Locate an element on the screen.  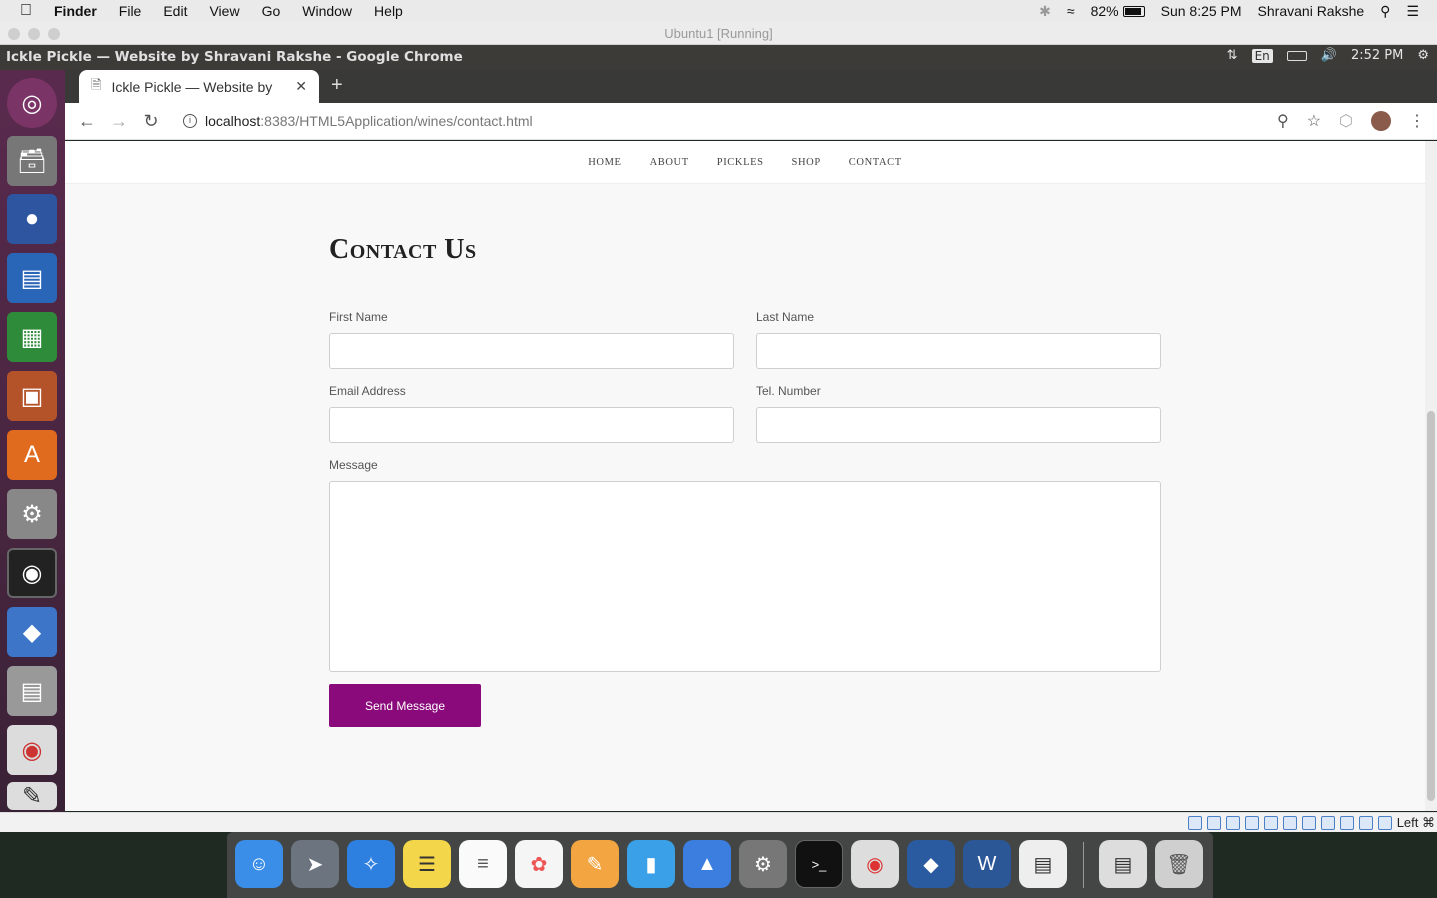
email-field is located at coordinates (531, 425).